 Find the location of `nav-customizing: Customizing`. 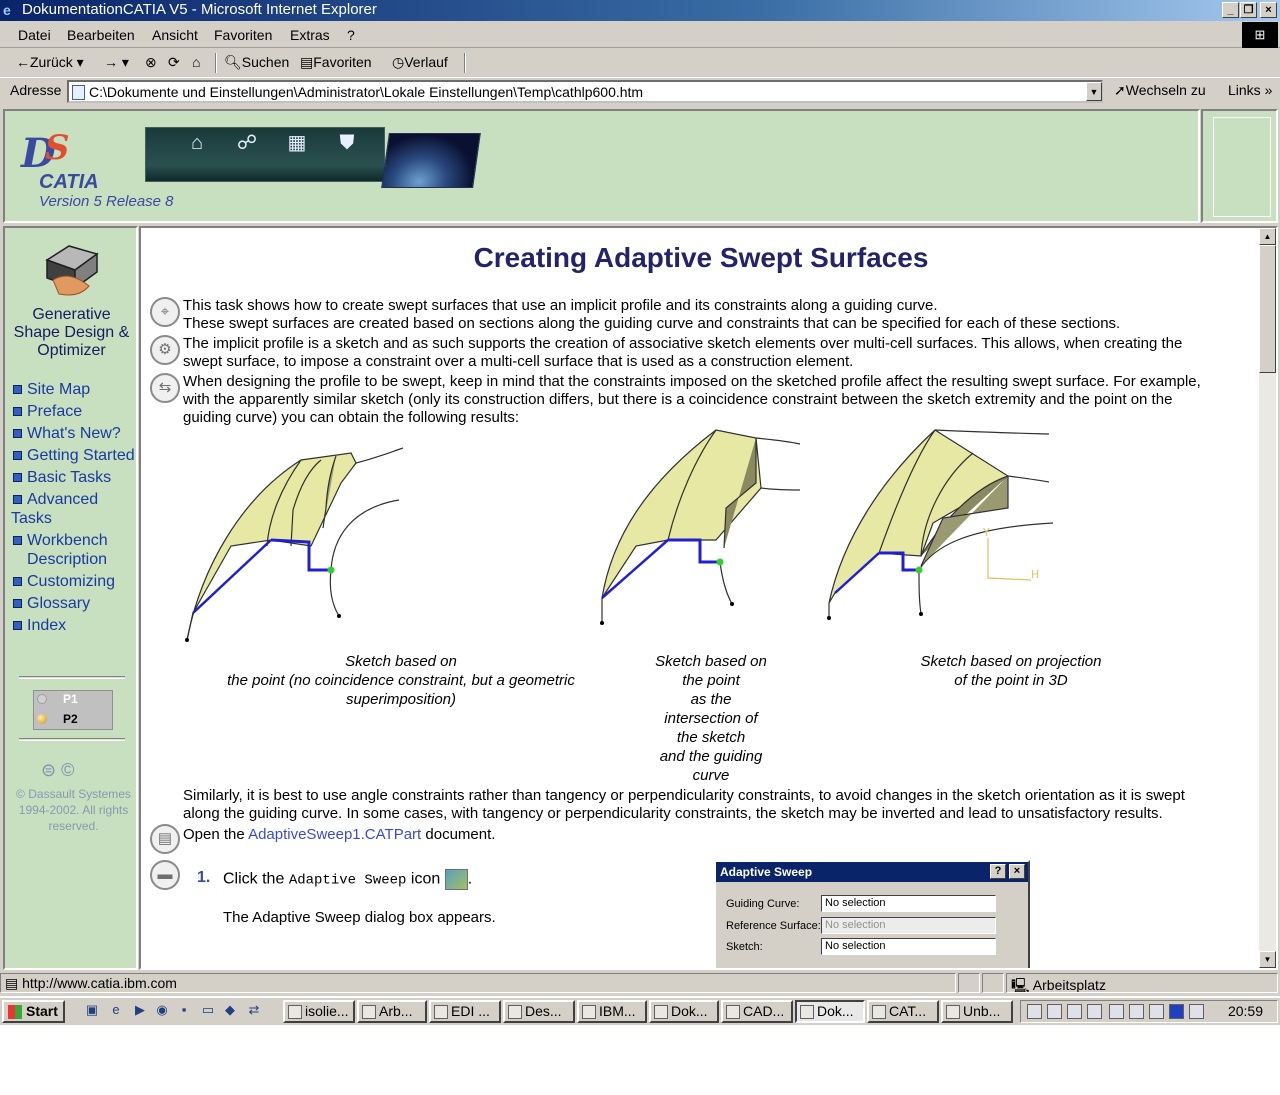

nav-customizing: Customizing is located at coordinates (73, 581).